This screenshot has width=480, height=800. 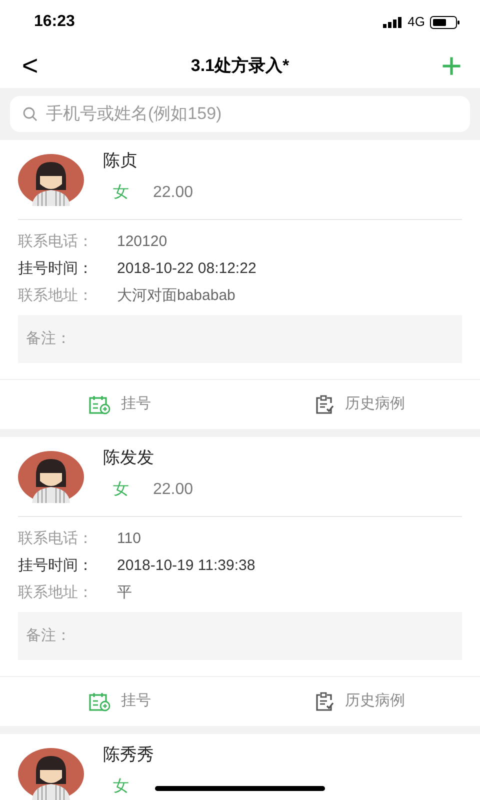 What do you see at coordinates (392, 22) in the screenshot?
I see `signal-icon` at bounding box center [392, 22].